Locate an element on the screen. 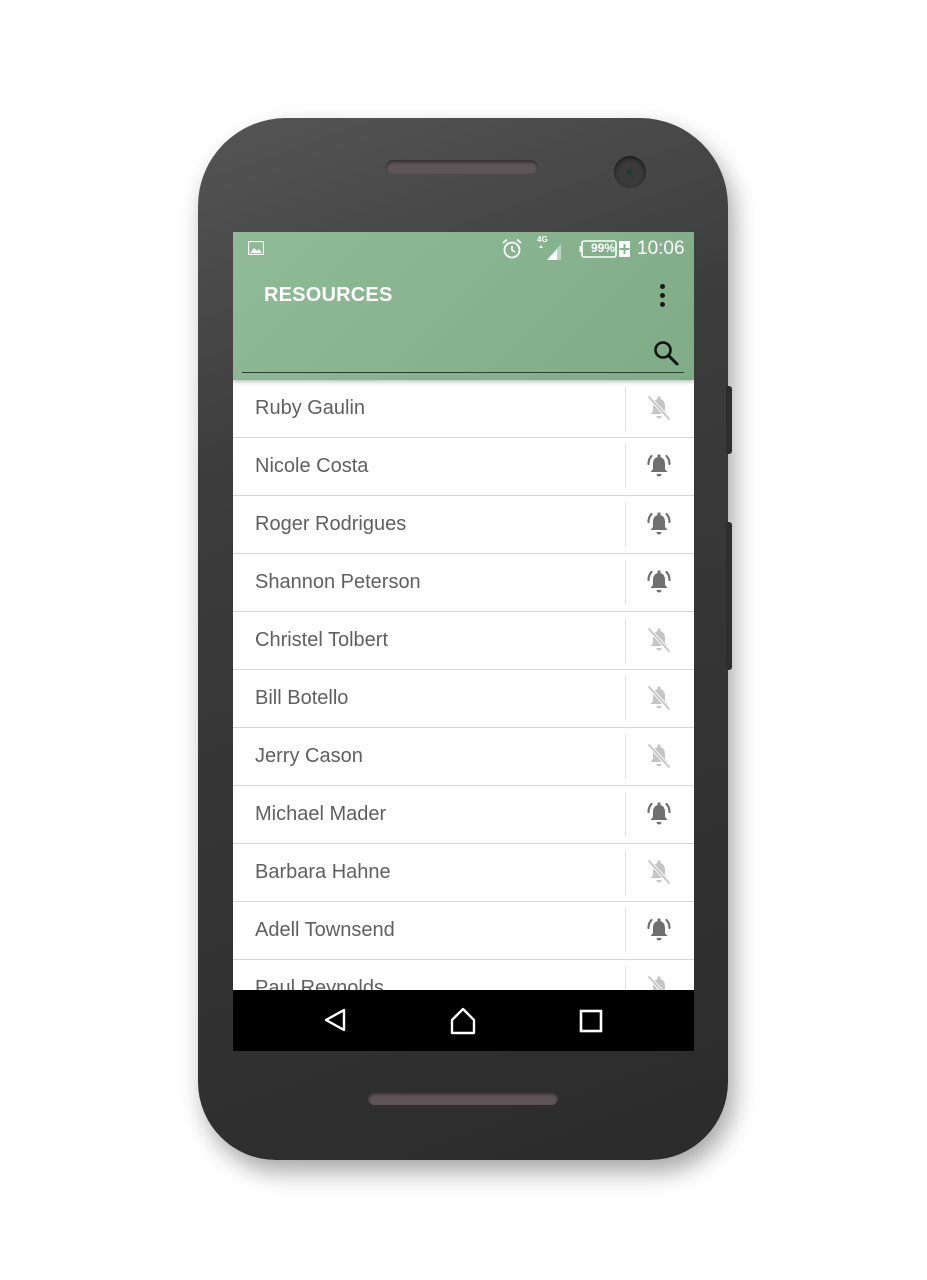  alarm-icon is located at coordinates (512, 248).